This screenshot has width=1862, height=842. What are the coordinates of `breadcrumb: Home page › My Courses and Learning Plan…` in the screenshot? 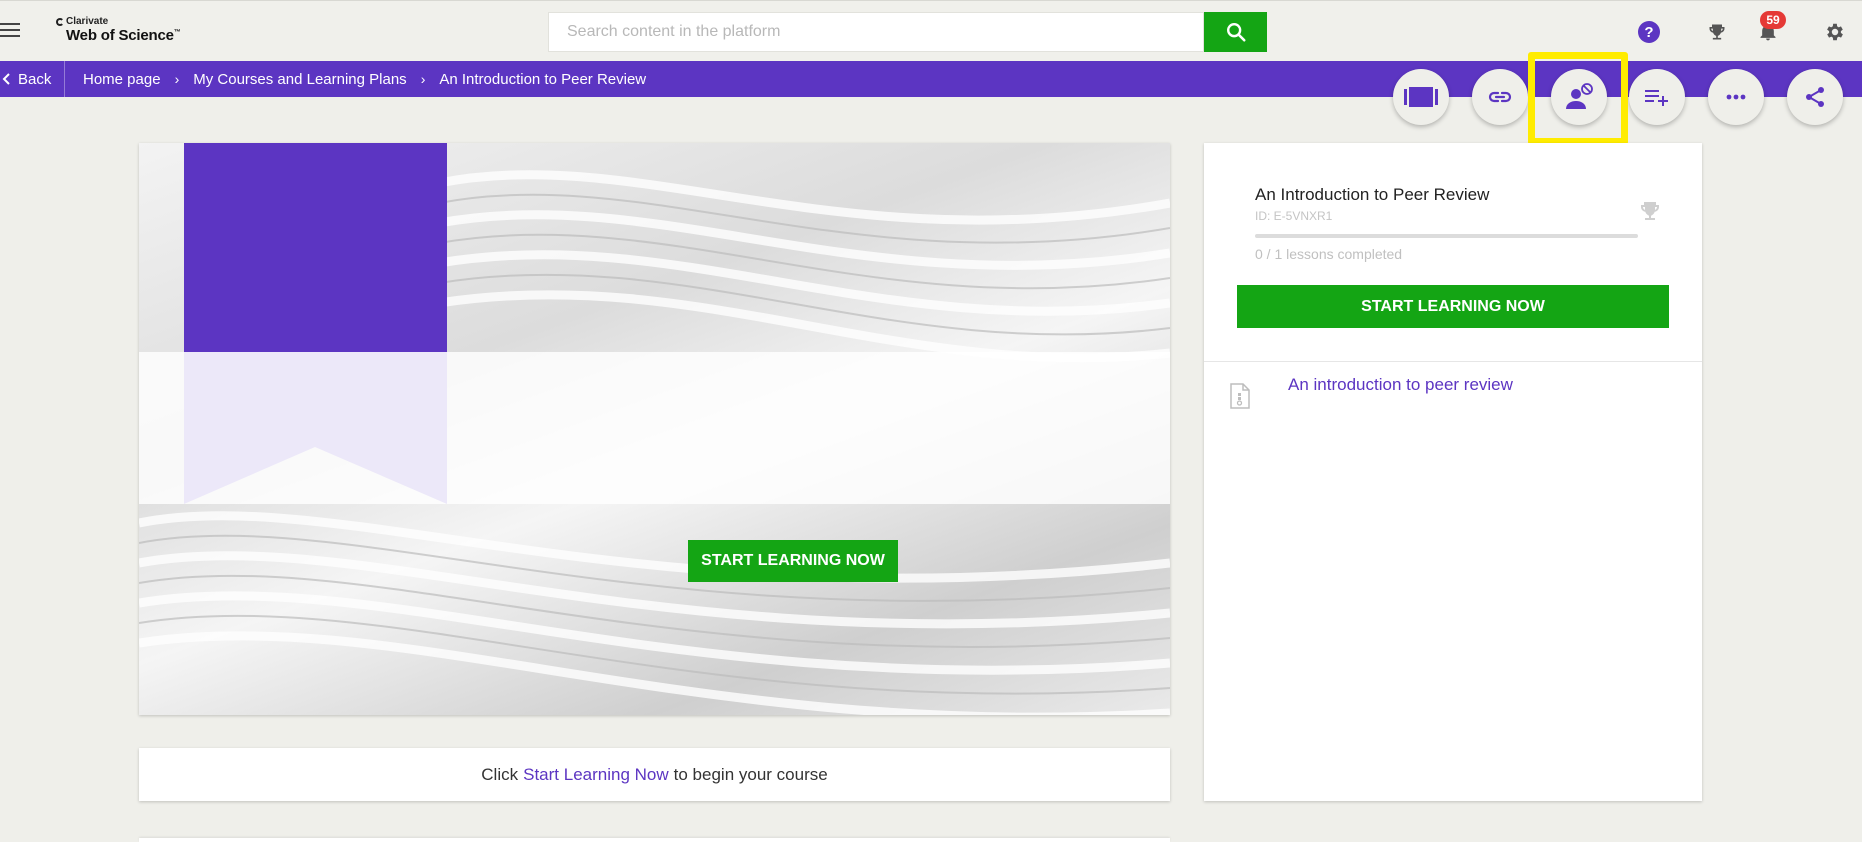 It's located at (364, 79).